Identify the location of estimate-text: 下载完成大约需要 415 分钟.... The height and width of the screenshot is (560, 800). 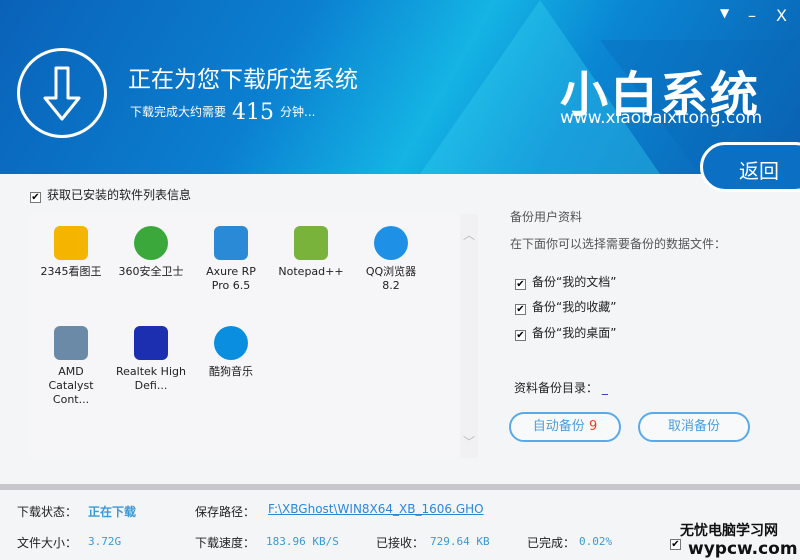
(223, 112).